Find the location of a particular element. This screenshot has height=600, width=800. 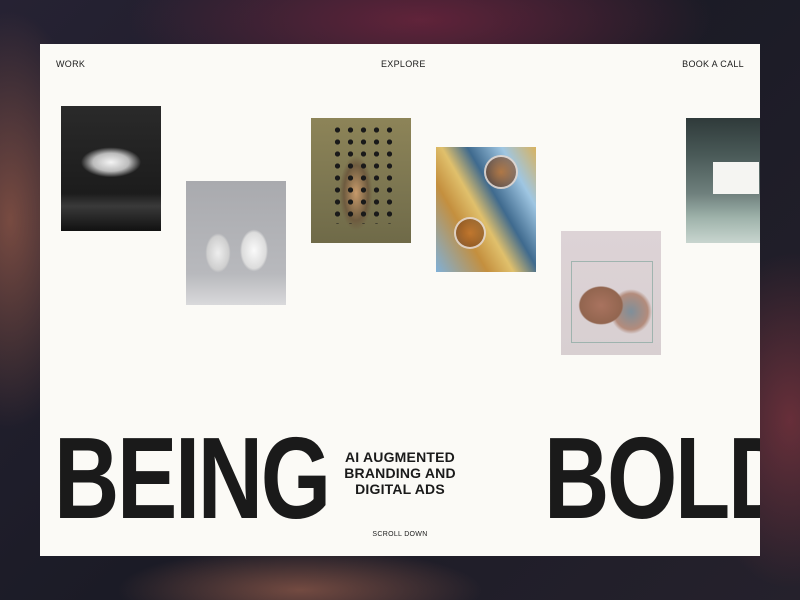

perforated-panel-photo is located at coordinates (361, 180).